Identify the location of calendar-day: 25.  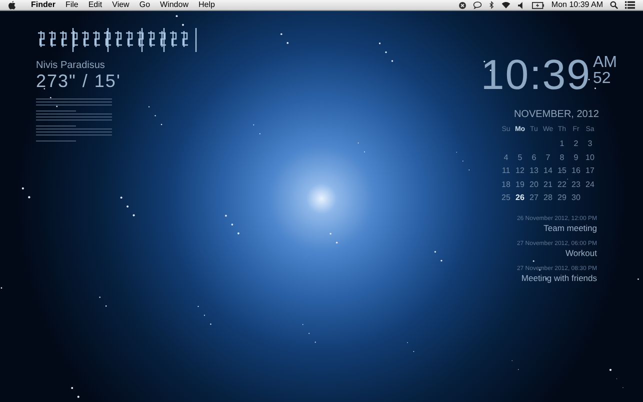
(506, 198).